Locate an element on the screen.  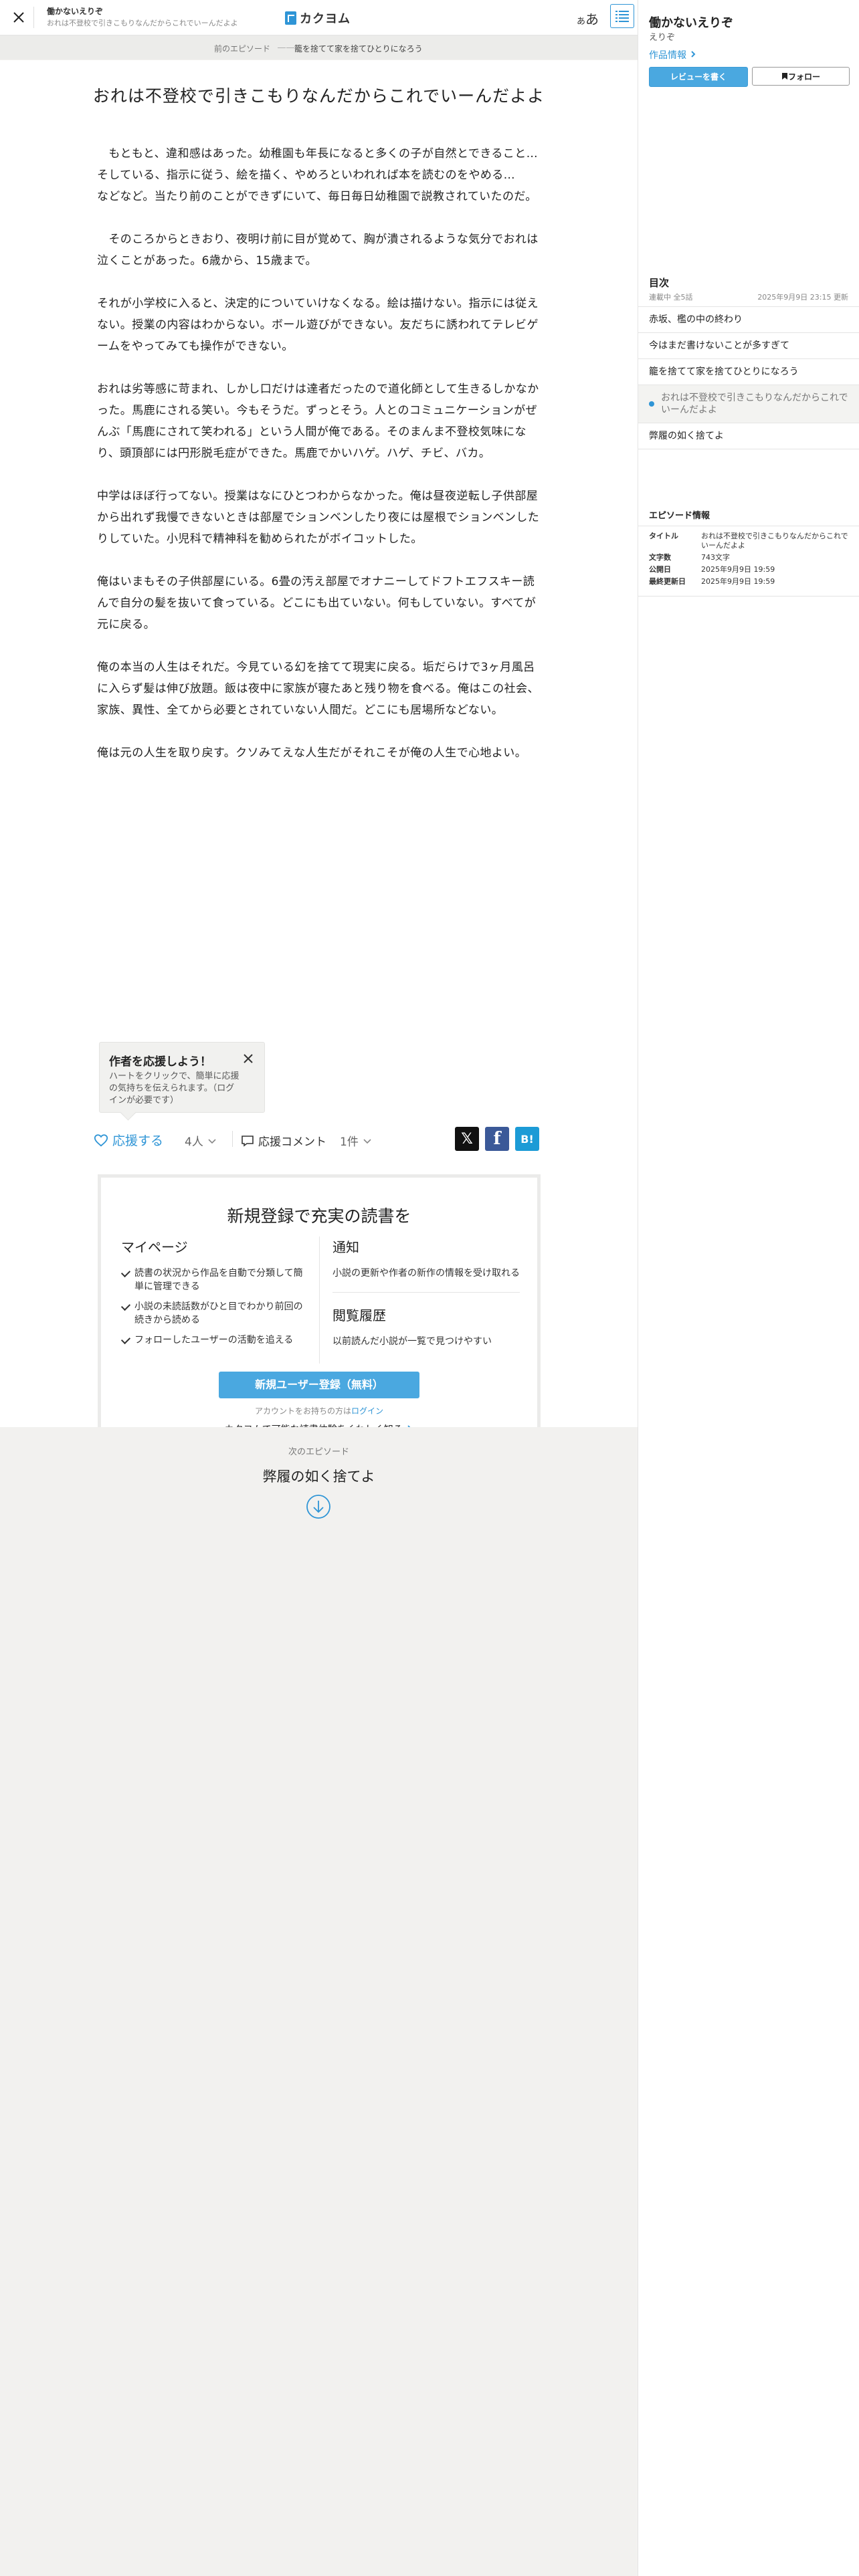
mypage-feature: 読書の状況から作品を自動で分類して簡単に管理できる is located at coordinates (215, 1280).